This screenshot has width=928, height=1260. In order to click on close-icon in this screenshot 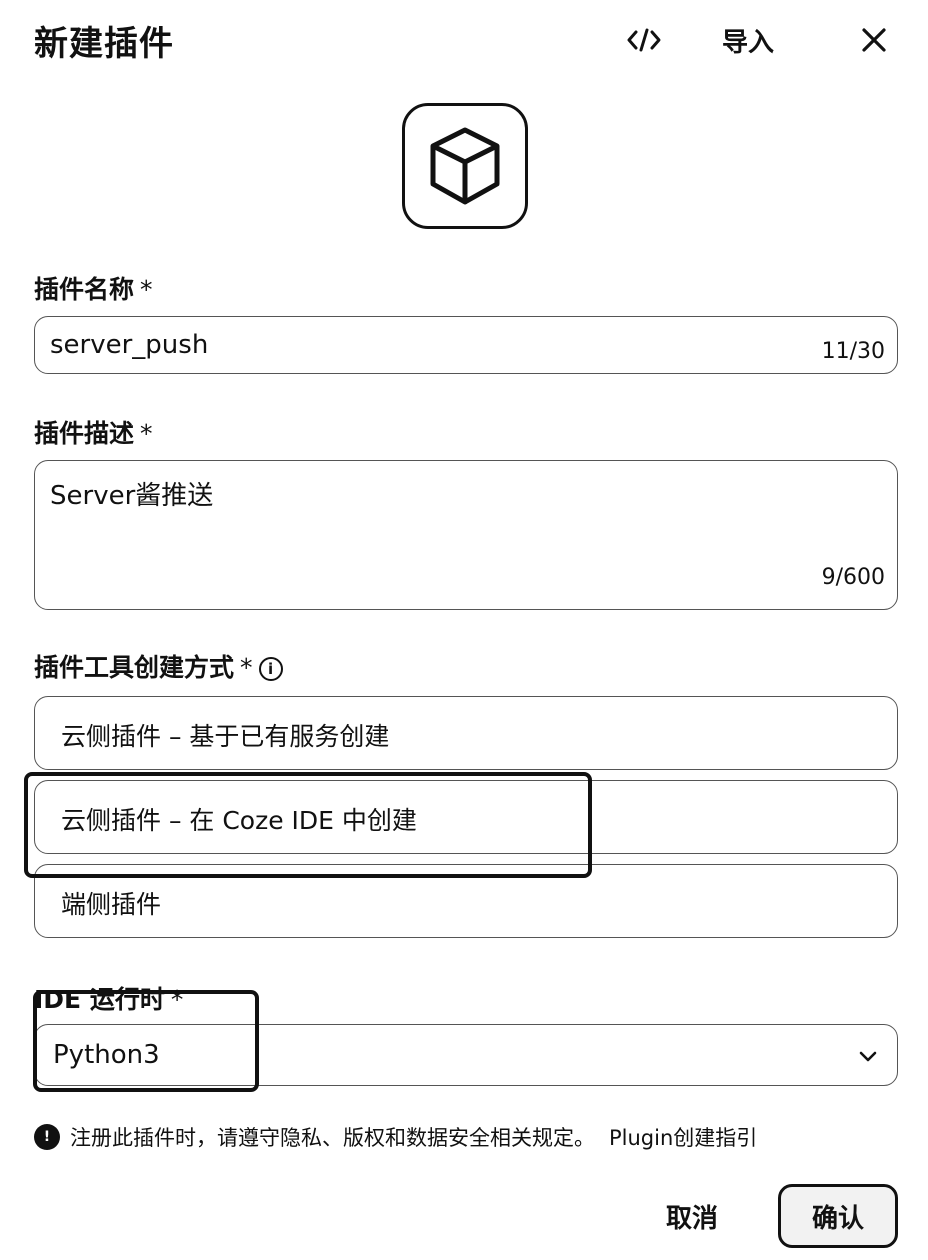, I will do `click(874, 40)`.